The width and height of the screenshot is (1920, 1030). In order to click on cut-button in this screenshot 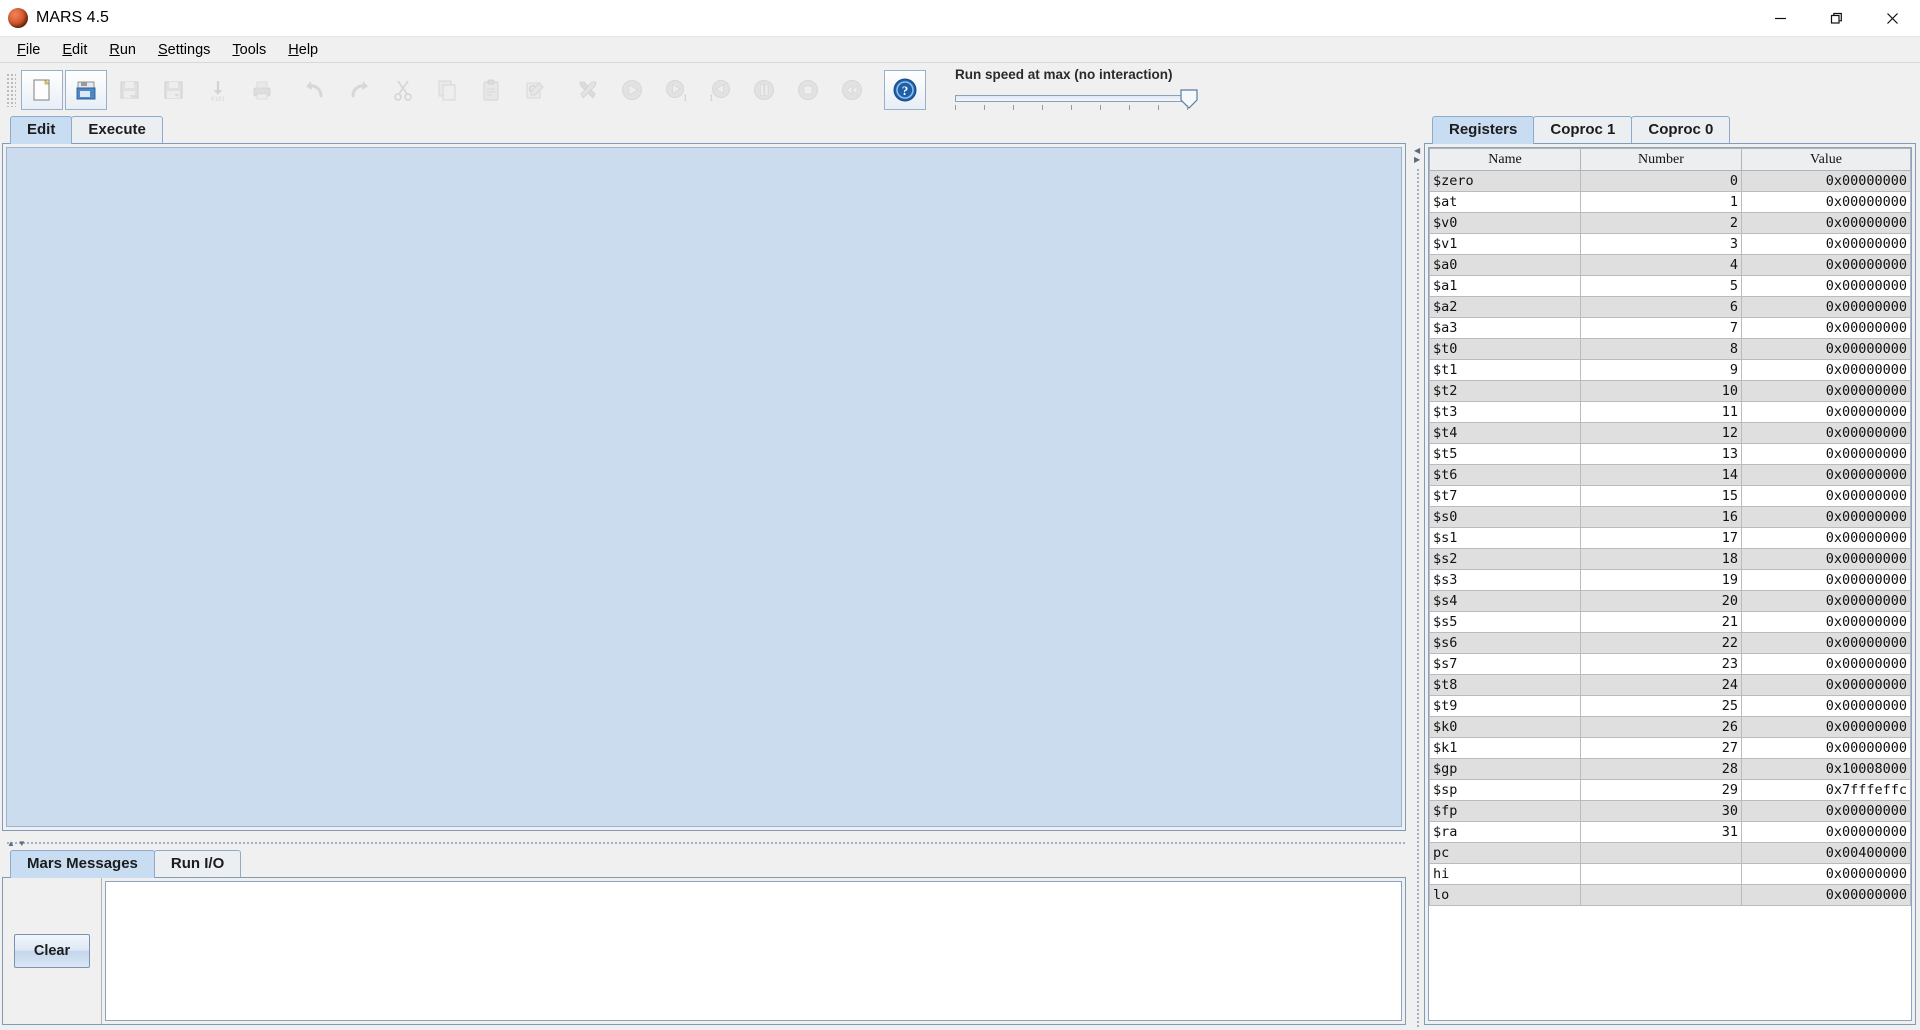, I will do `click(403, 90)`.